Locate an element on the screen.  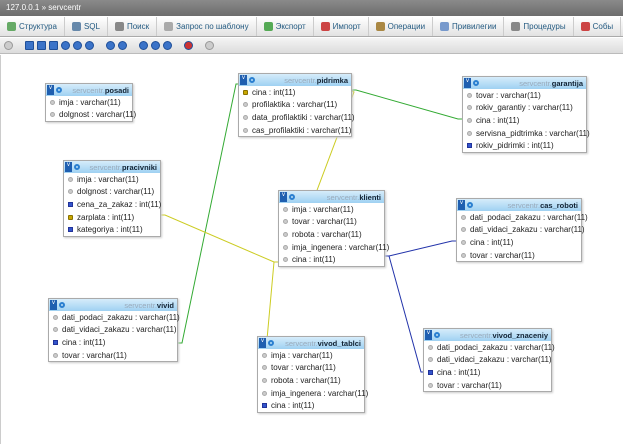
table-header: v servcentr. vivod_tablci is located at coordinates (311, 343).